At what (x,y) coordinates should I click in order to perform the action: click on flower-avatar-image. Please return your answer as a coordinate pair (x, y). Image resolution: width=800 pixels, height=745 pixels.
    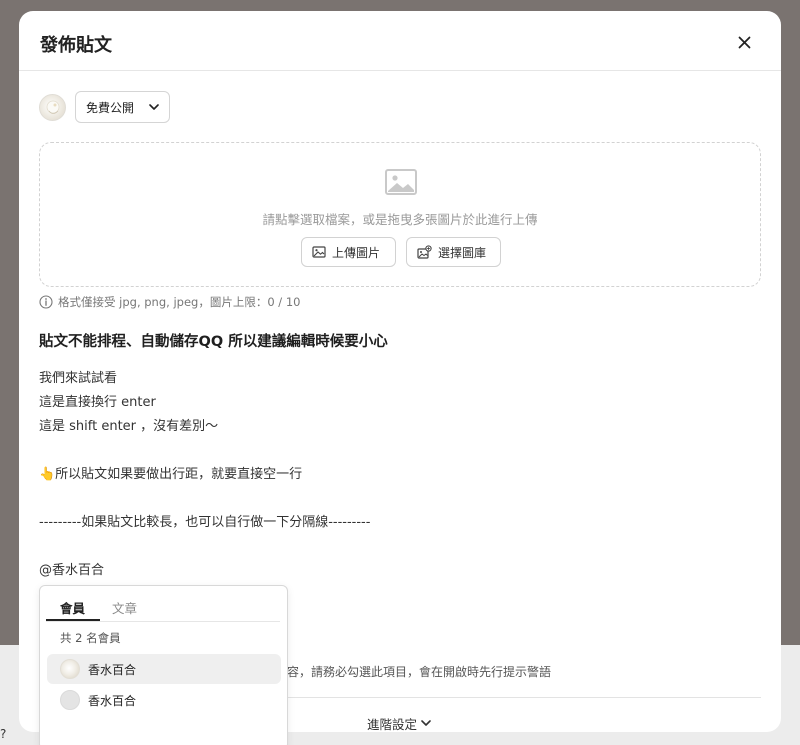
    Looking at the image, I should click on (53, 107).